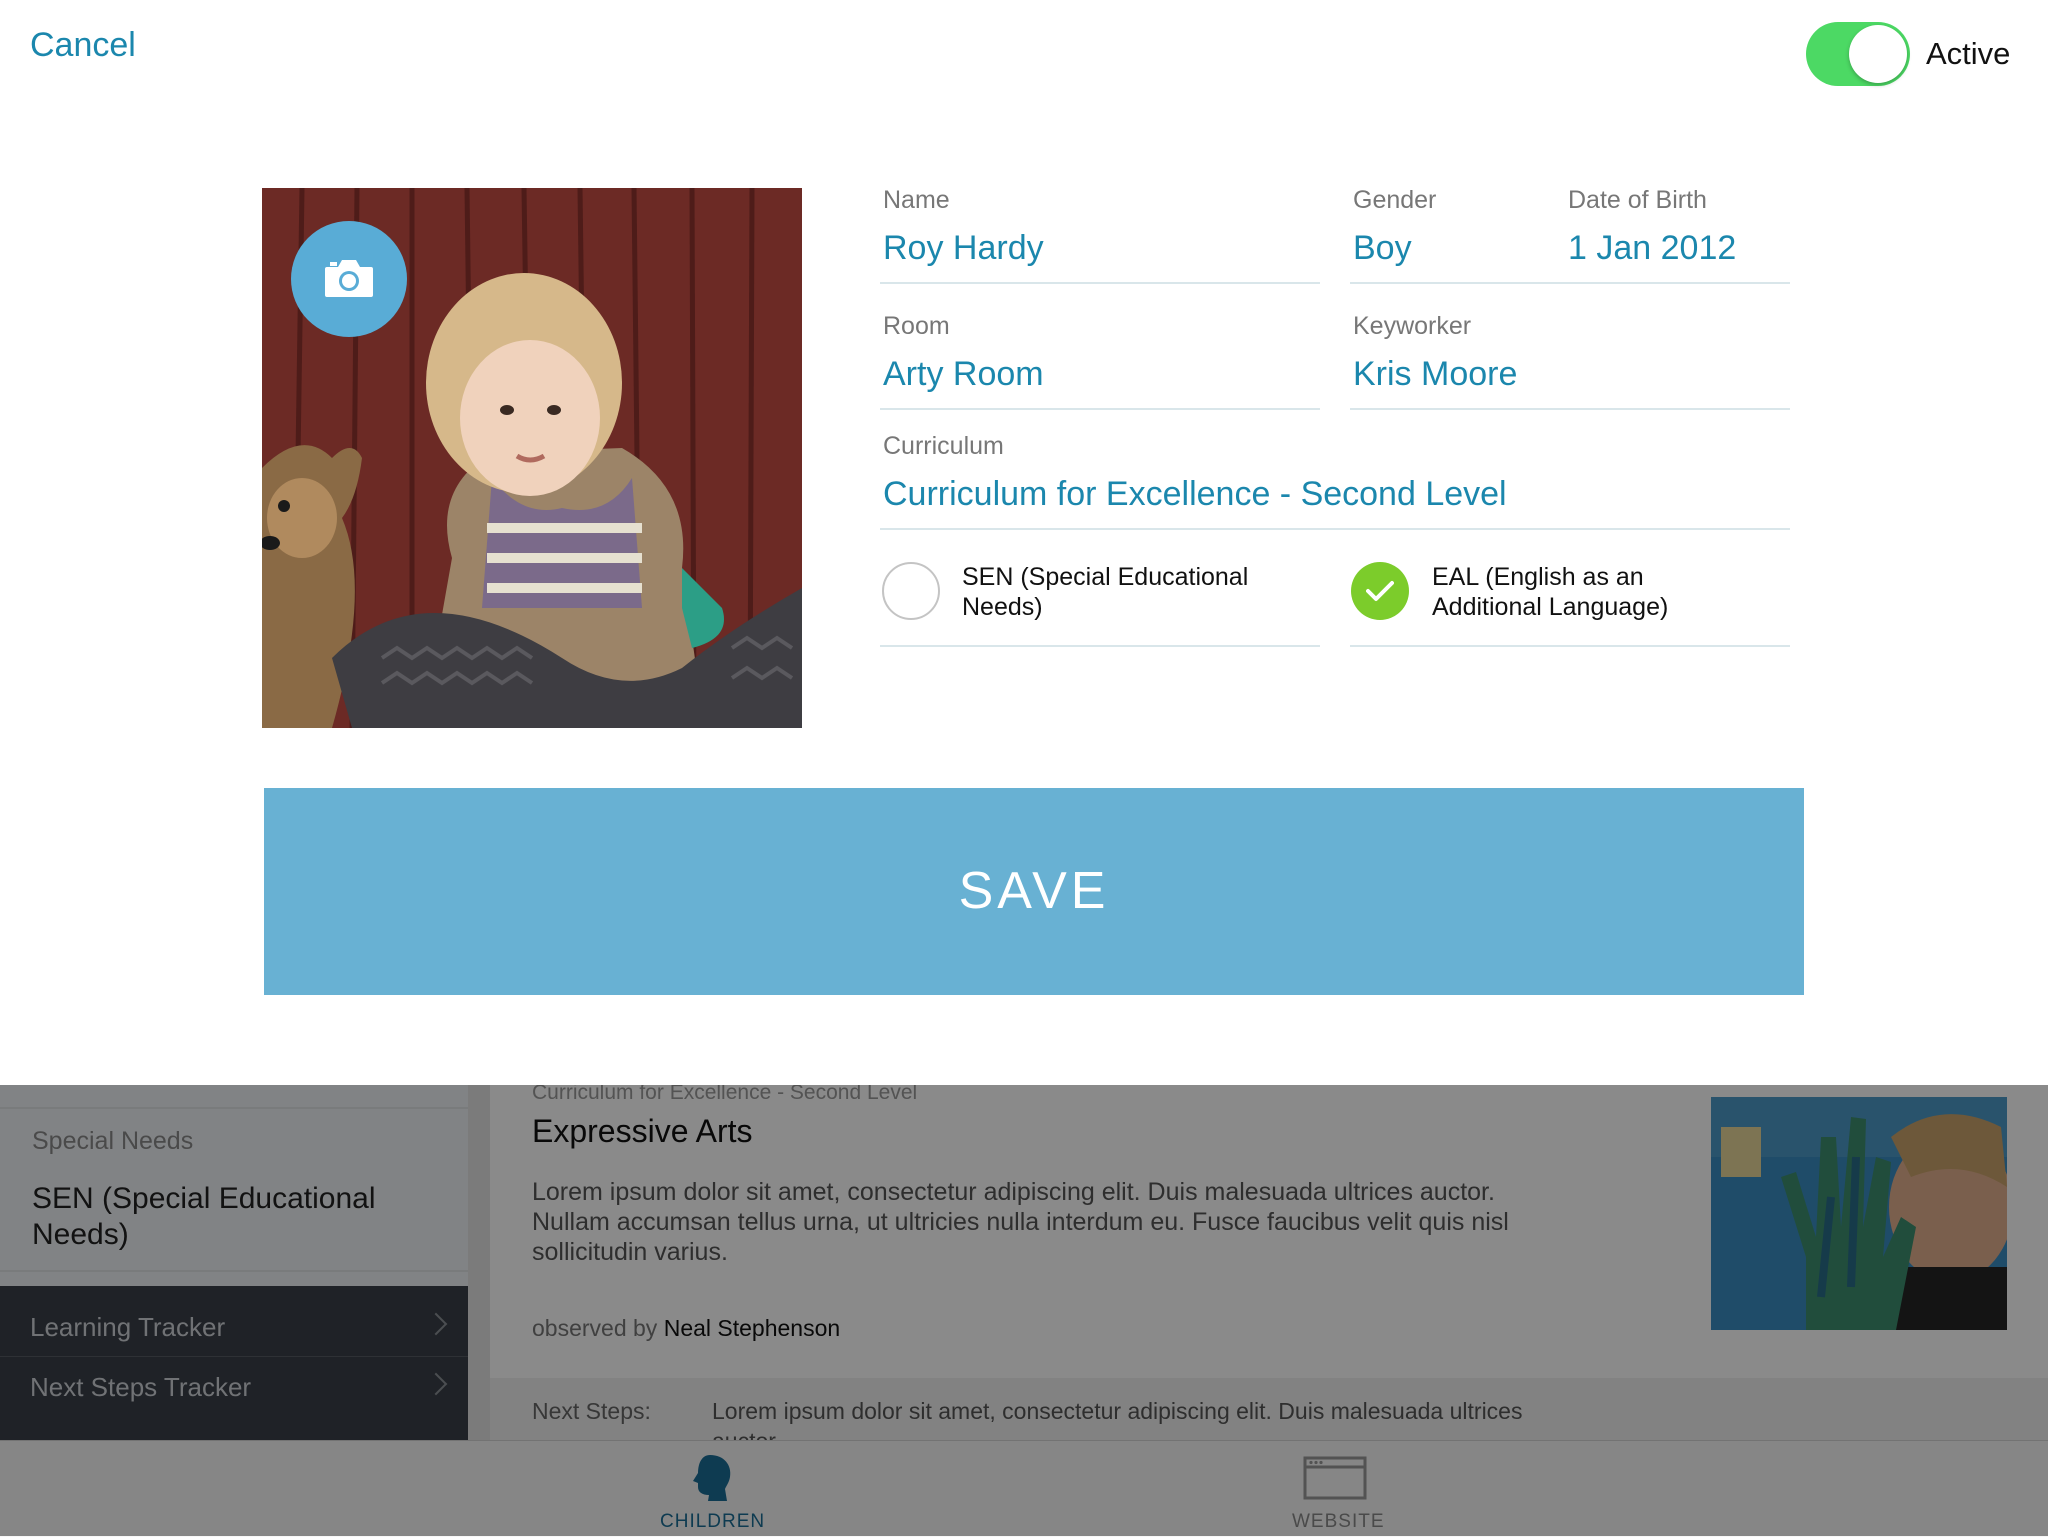 The width and height of the screenshot is (2048, 1537). Describe the element at coordinates (1002, 607) in the screenshot. I see `sen-label-line: Needs)` at that location.